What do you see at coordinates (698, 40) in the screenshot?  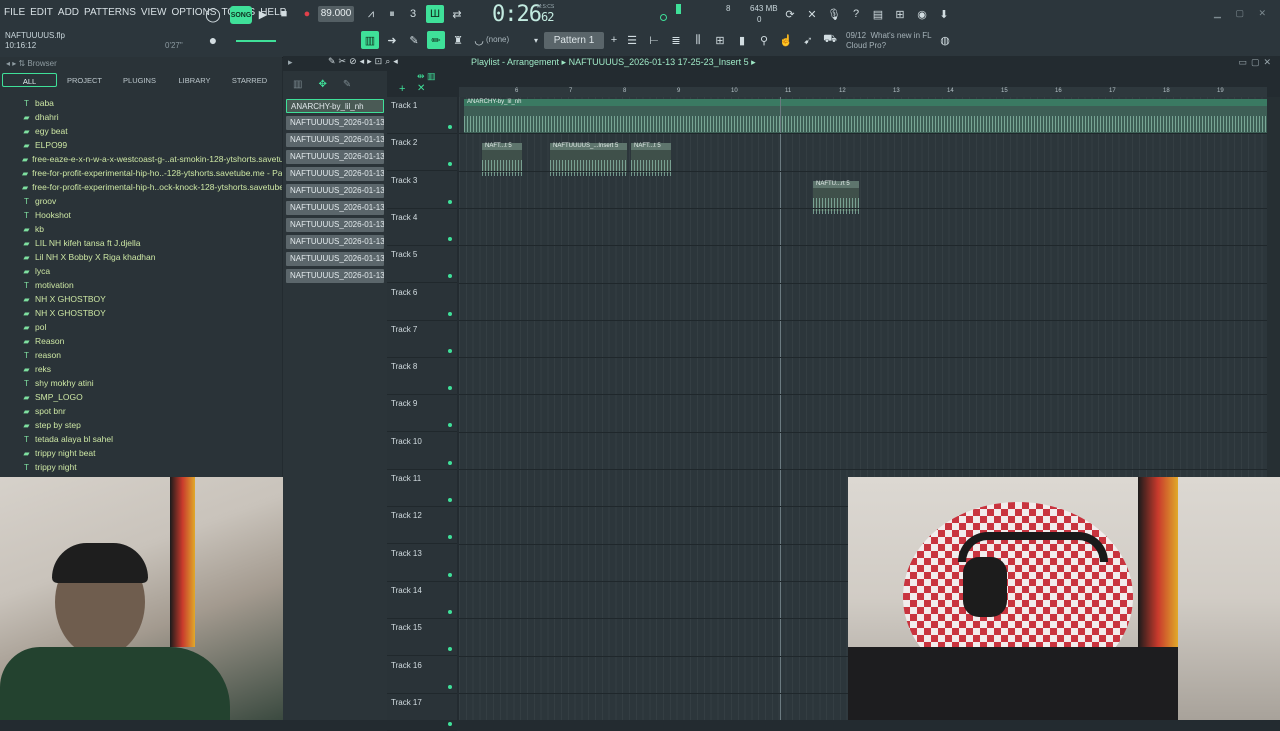 I see `faders-icon: ⫼` at bounding box center [698, 40].